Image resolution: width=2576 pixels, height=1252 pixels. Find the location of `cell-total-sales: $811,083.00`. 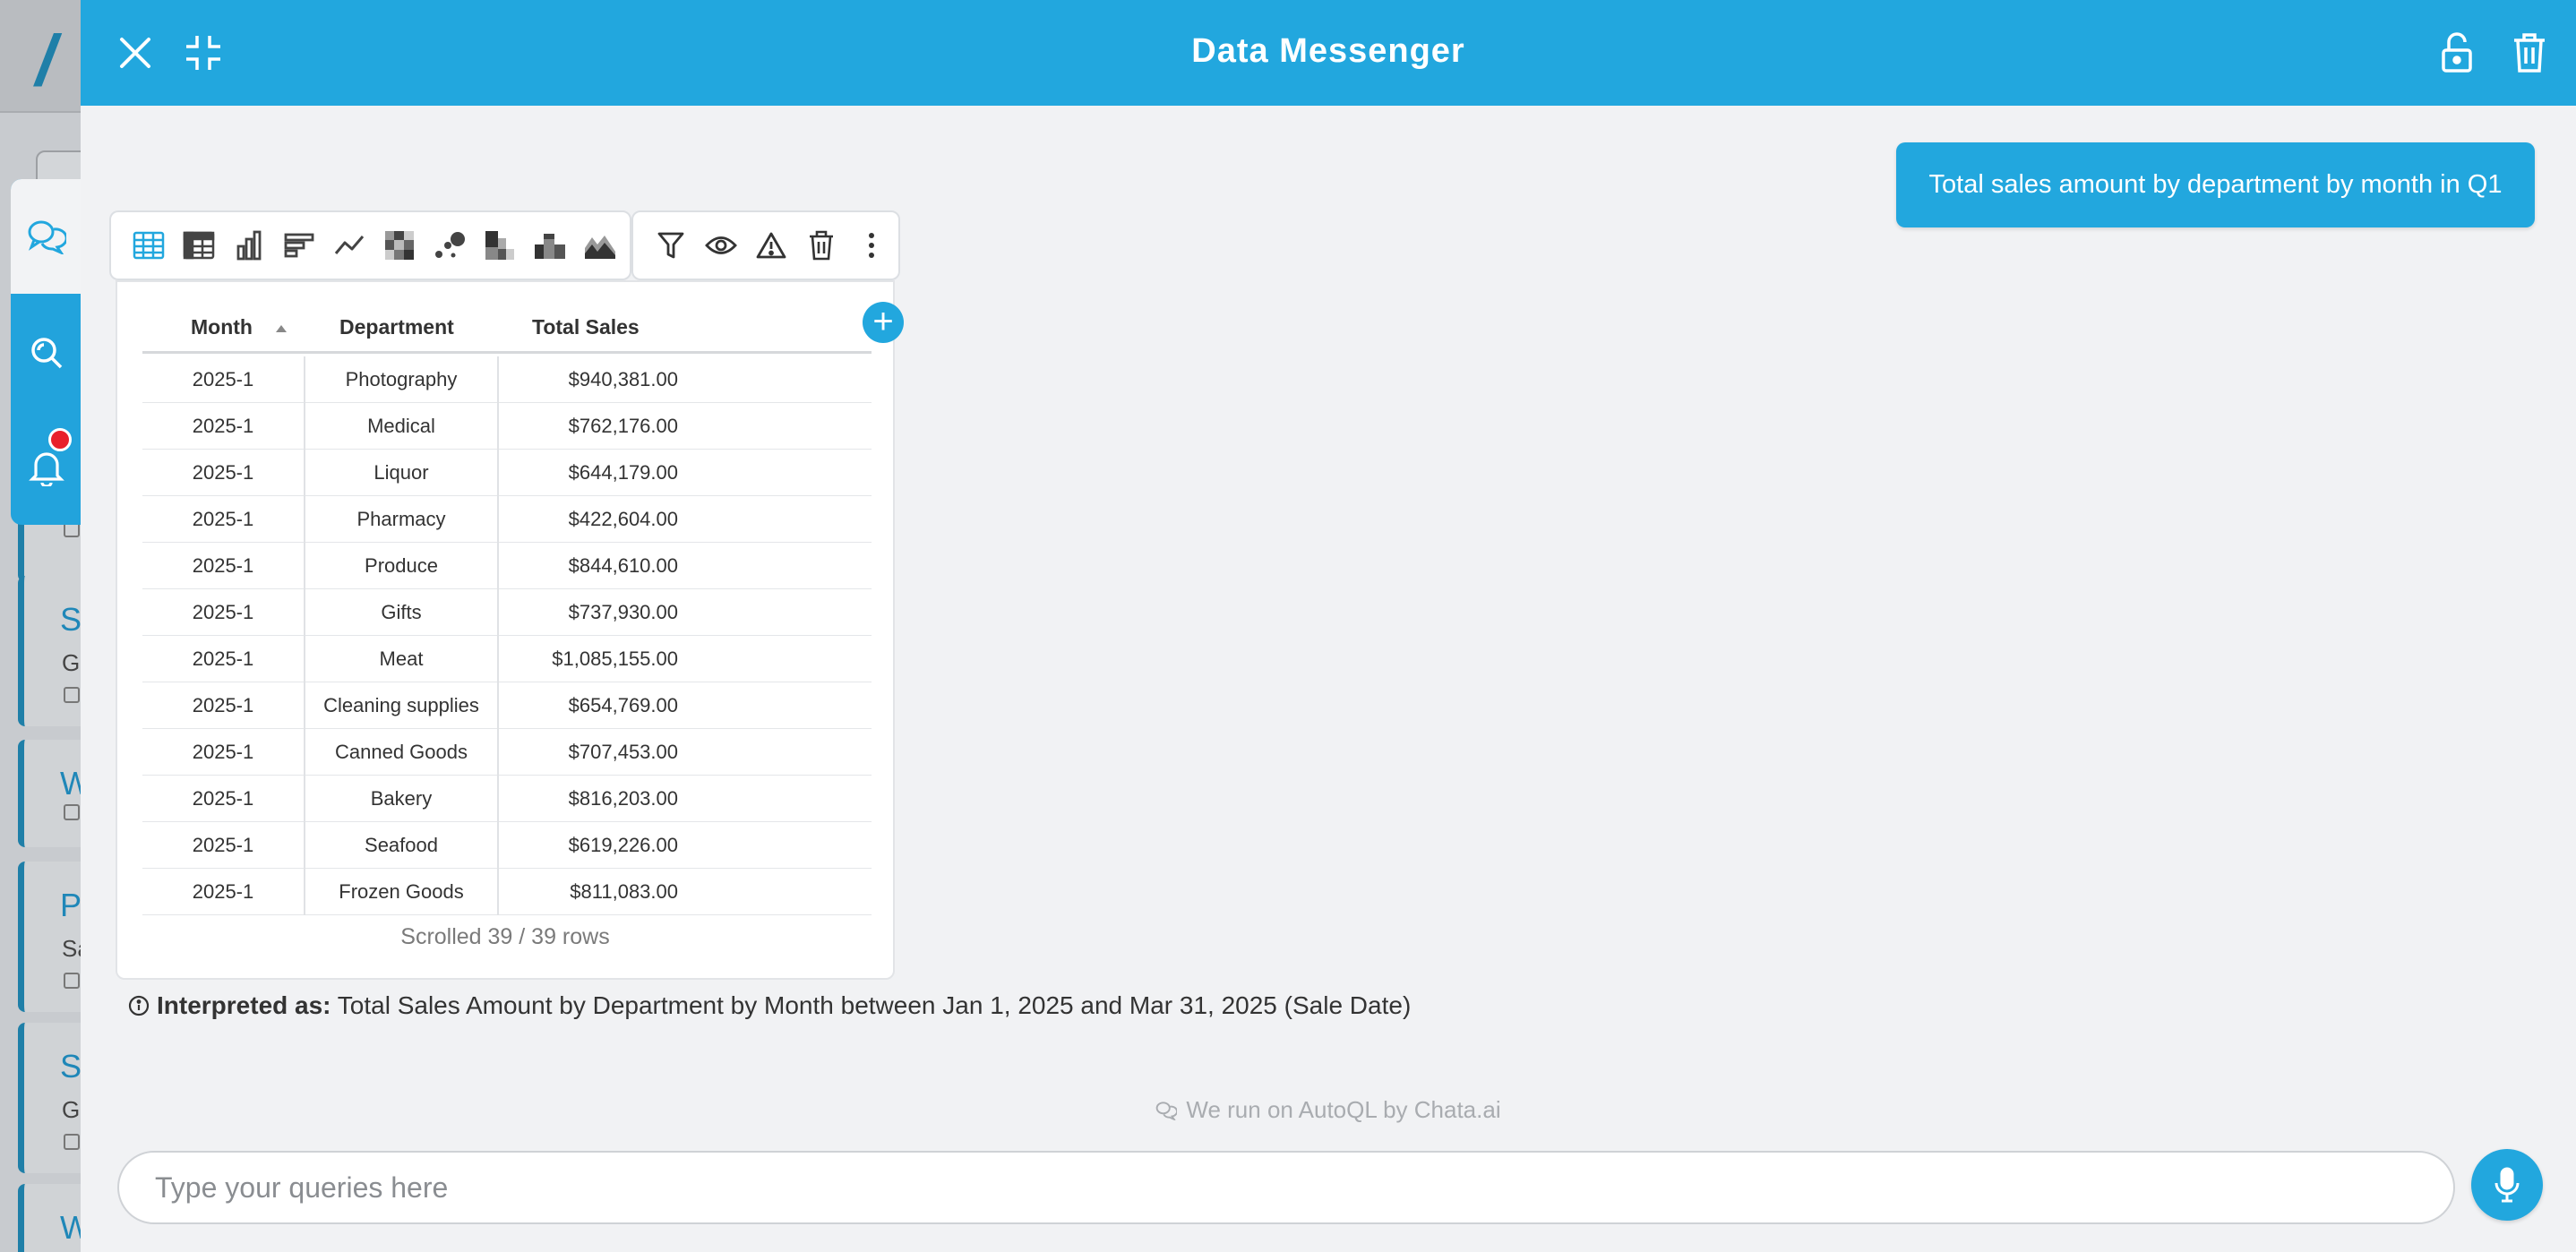

cell-total-sales: $811,083.00 is located at coordinates (588, 892).